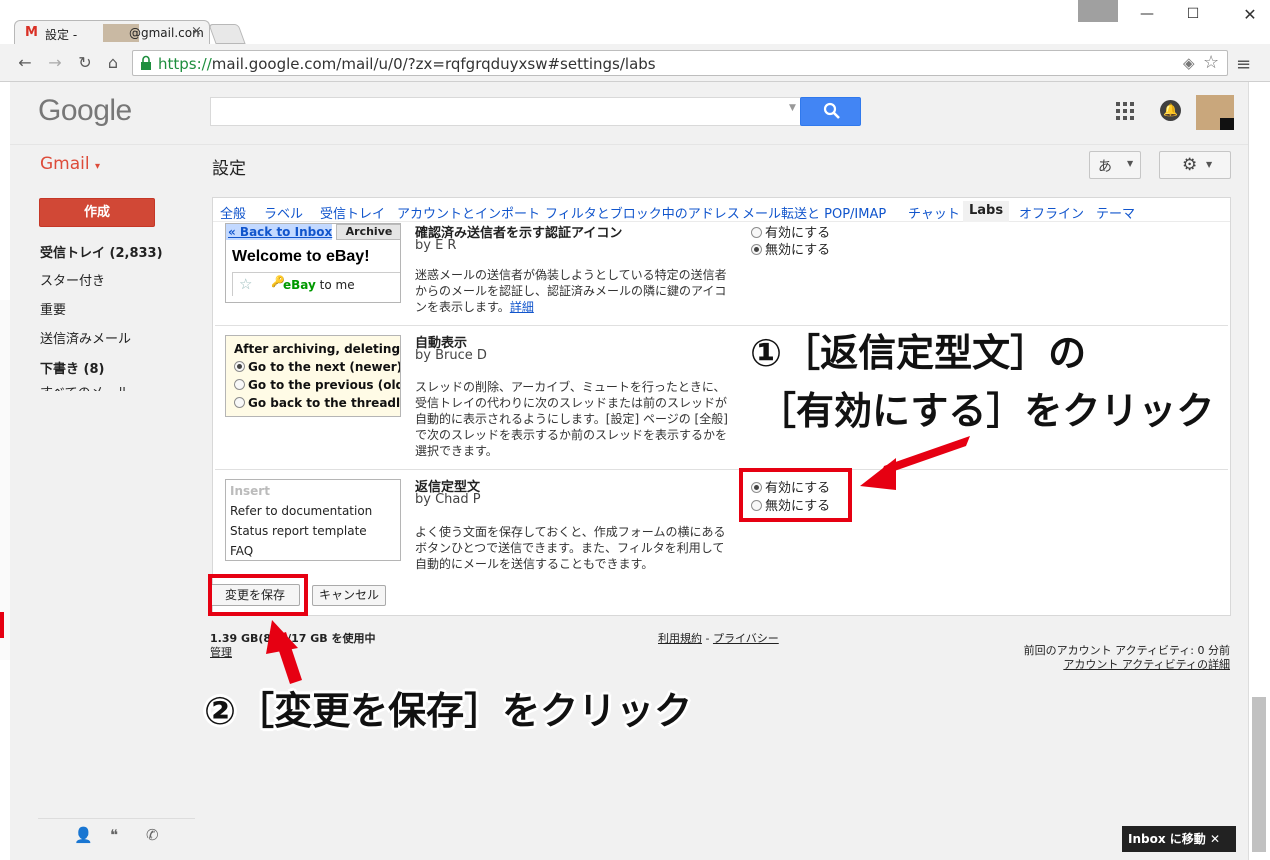  Describe the element at coordinates (918, 353) in the screenshot. I see `callout-step-1: ①［返信定型文］の` at that location.